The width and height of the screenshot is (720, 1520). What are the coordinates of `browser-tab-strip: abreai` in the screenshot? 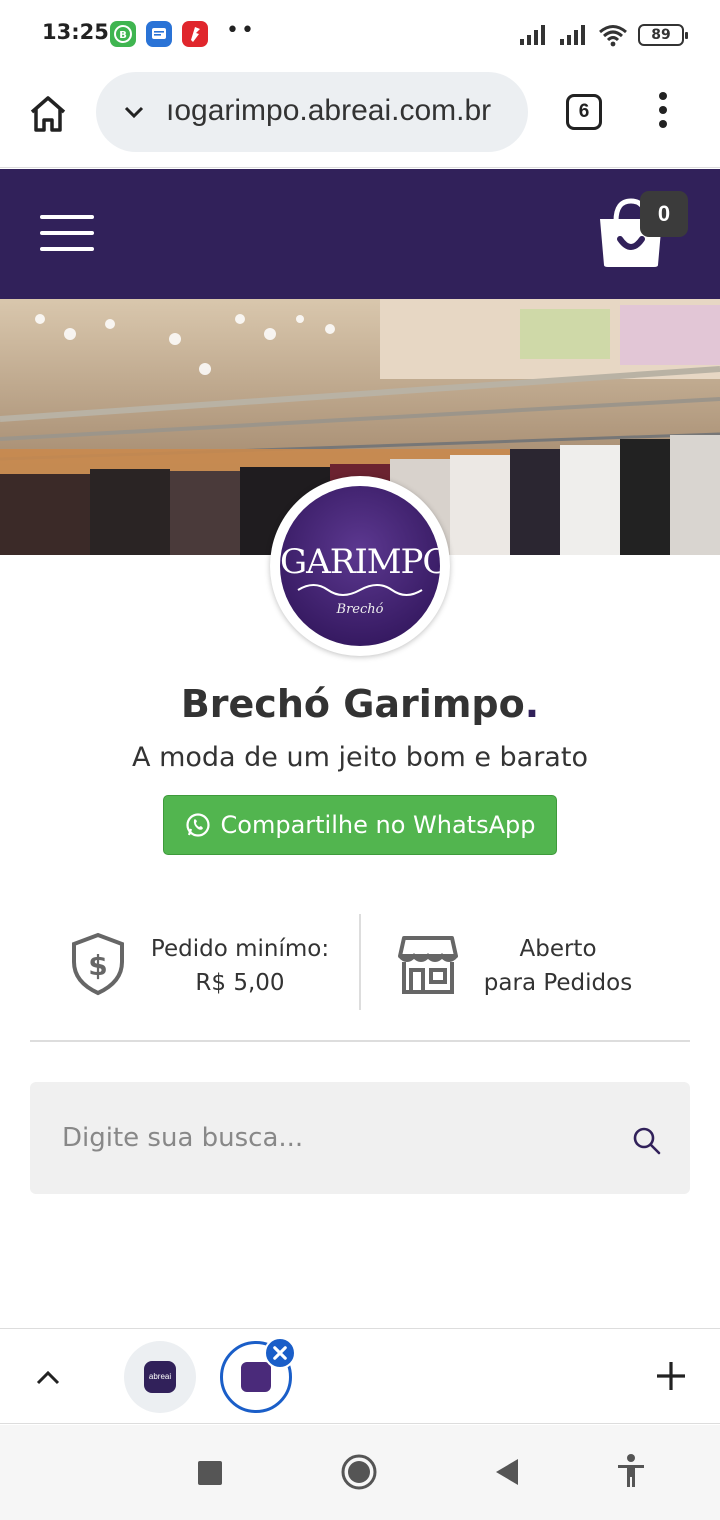 It's located at (360, 1376).